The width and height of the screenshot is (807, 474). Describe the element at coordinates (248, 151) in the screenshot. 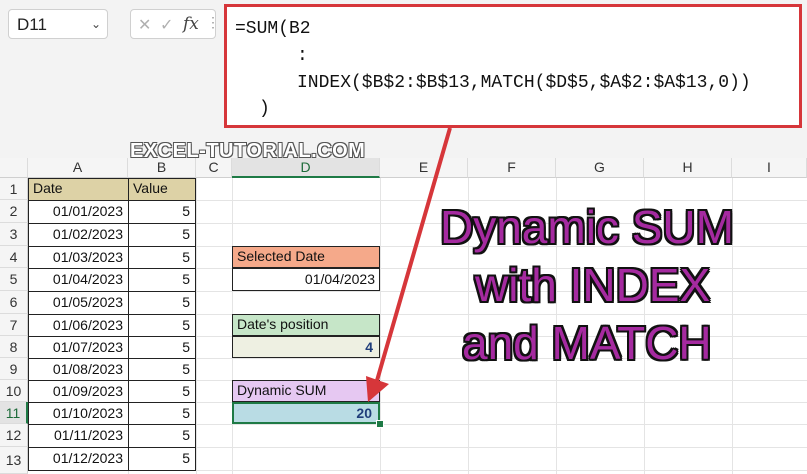

I see `watermark: EXCEL-TUTORIAL.COM` at that location.